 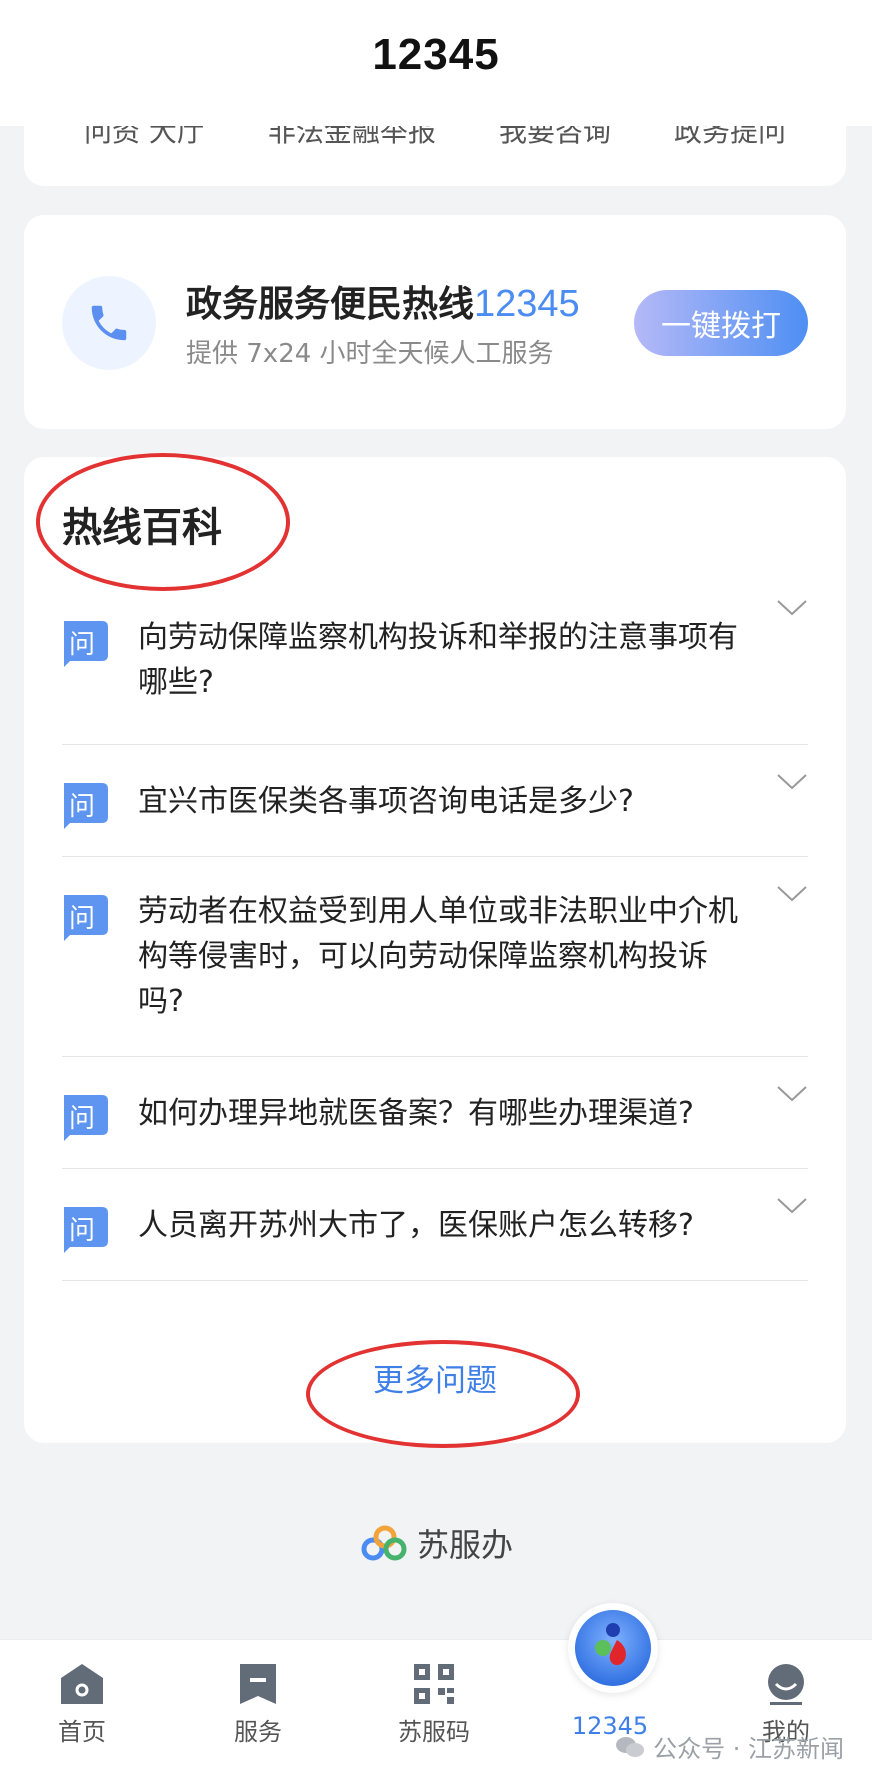 I want to click on qr-code-icon, so click(x=434, y=1684).